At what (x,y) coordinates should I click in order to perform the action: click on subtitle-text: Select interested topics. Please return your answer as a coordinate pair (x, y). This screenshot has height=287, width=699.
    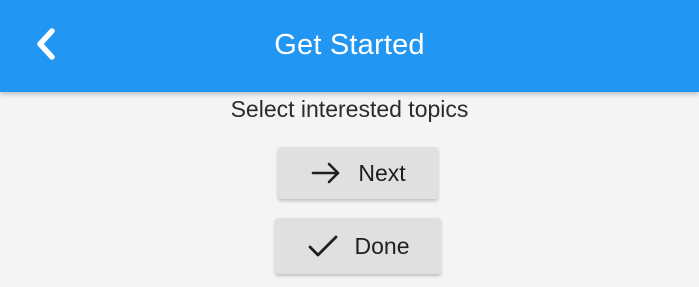
    Looking at the image, I should click on (349, 109).